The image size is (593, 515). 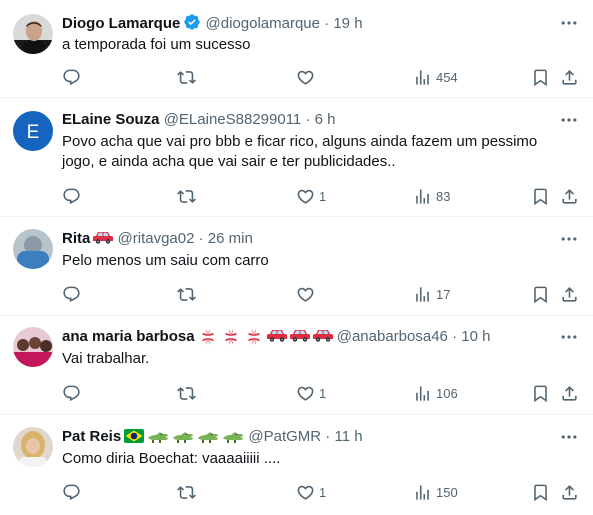 What do you see at coordinates (347, 23) in the screenshot?
I see `timestamp: 19 h` at bounding box center [347, 23].